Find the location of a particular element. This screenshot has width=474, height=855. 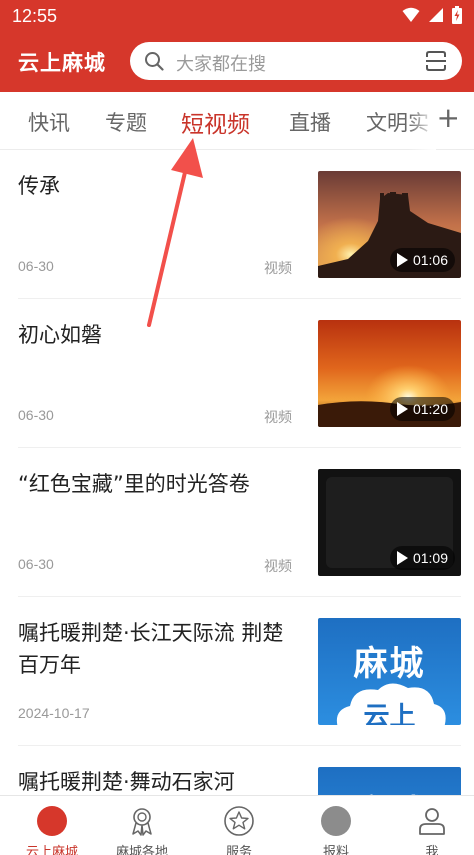

app-header: 云上麻城 大家都在搜 is located at coordinates (237, 61).